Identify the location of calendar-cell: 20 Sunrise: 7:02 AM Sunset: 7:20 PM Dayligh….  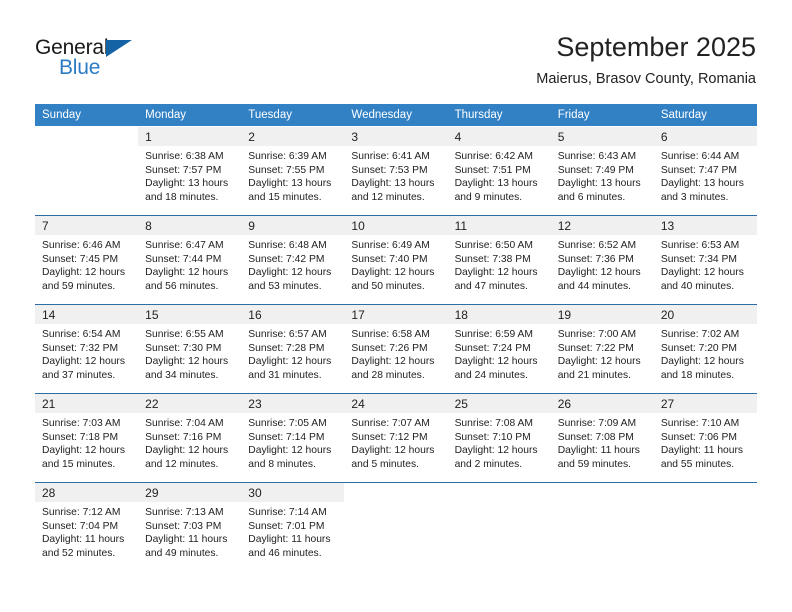
(705, 349).